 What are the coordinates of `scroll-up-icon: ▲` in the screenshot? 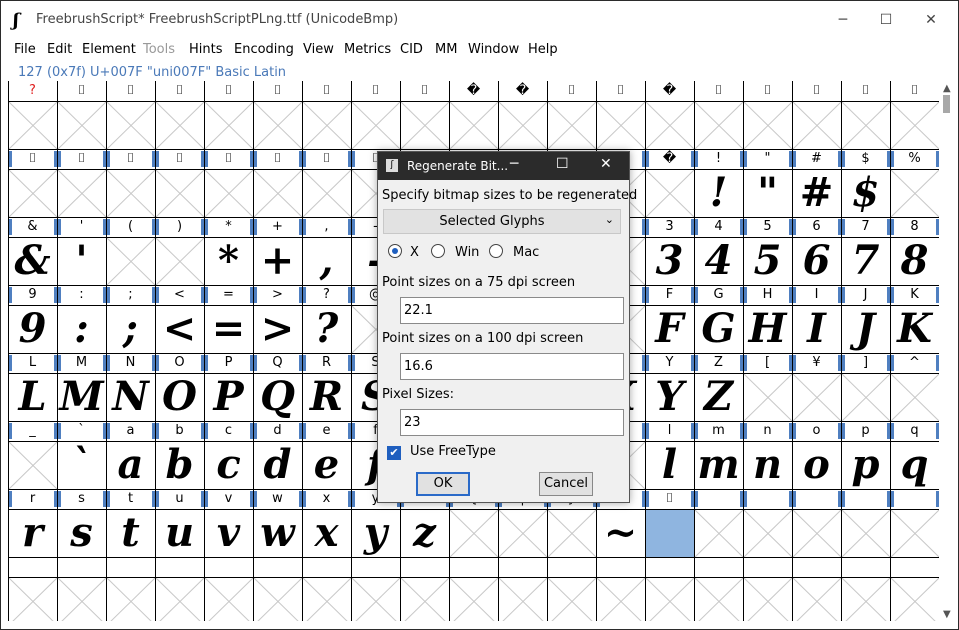 It's located at (947, 88).